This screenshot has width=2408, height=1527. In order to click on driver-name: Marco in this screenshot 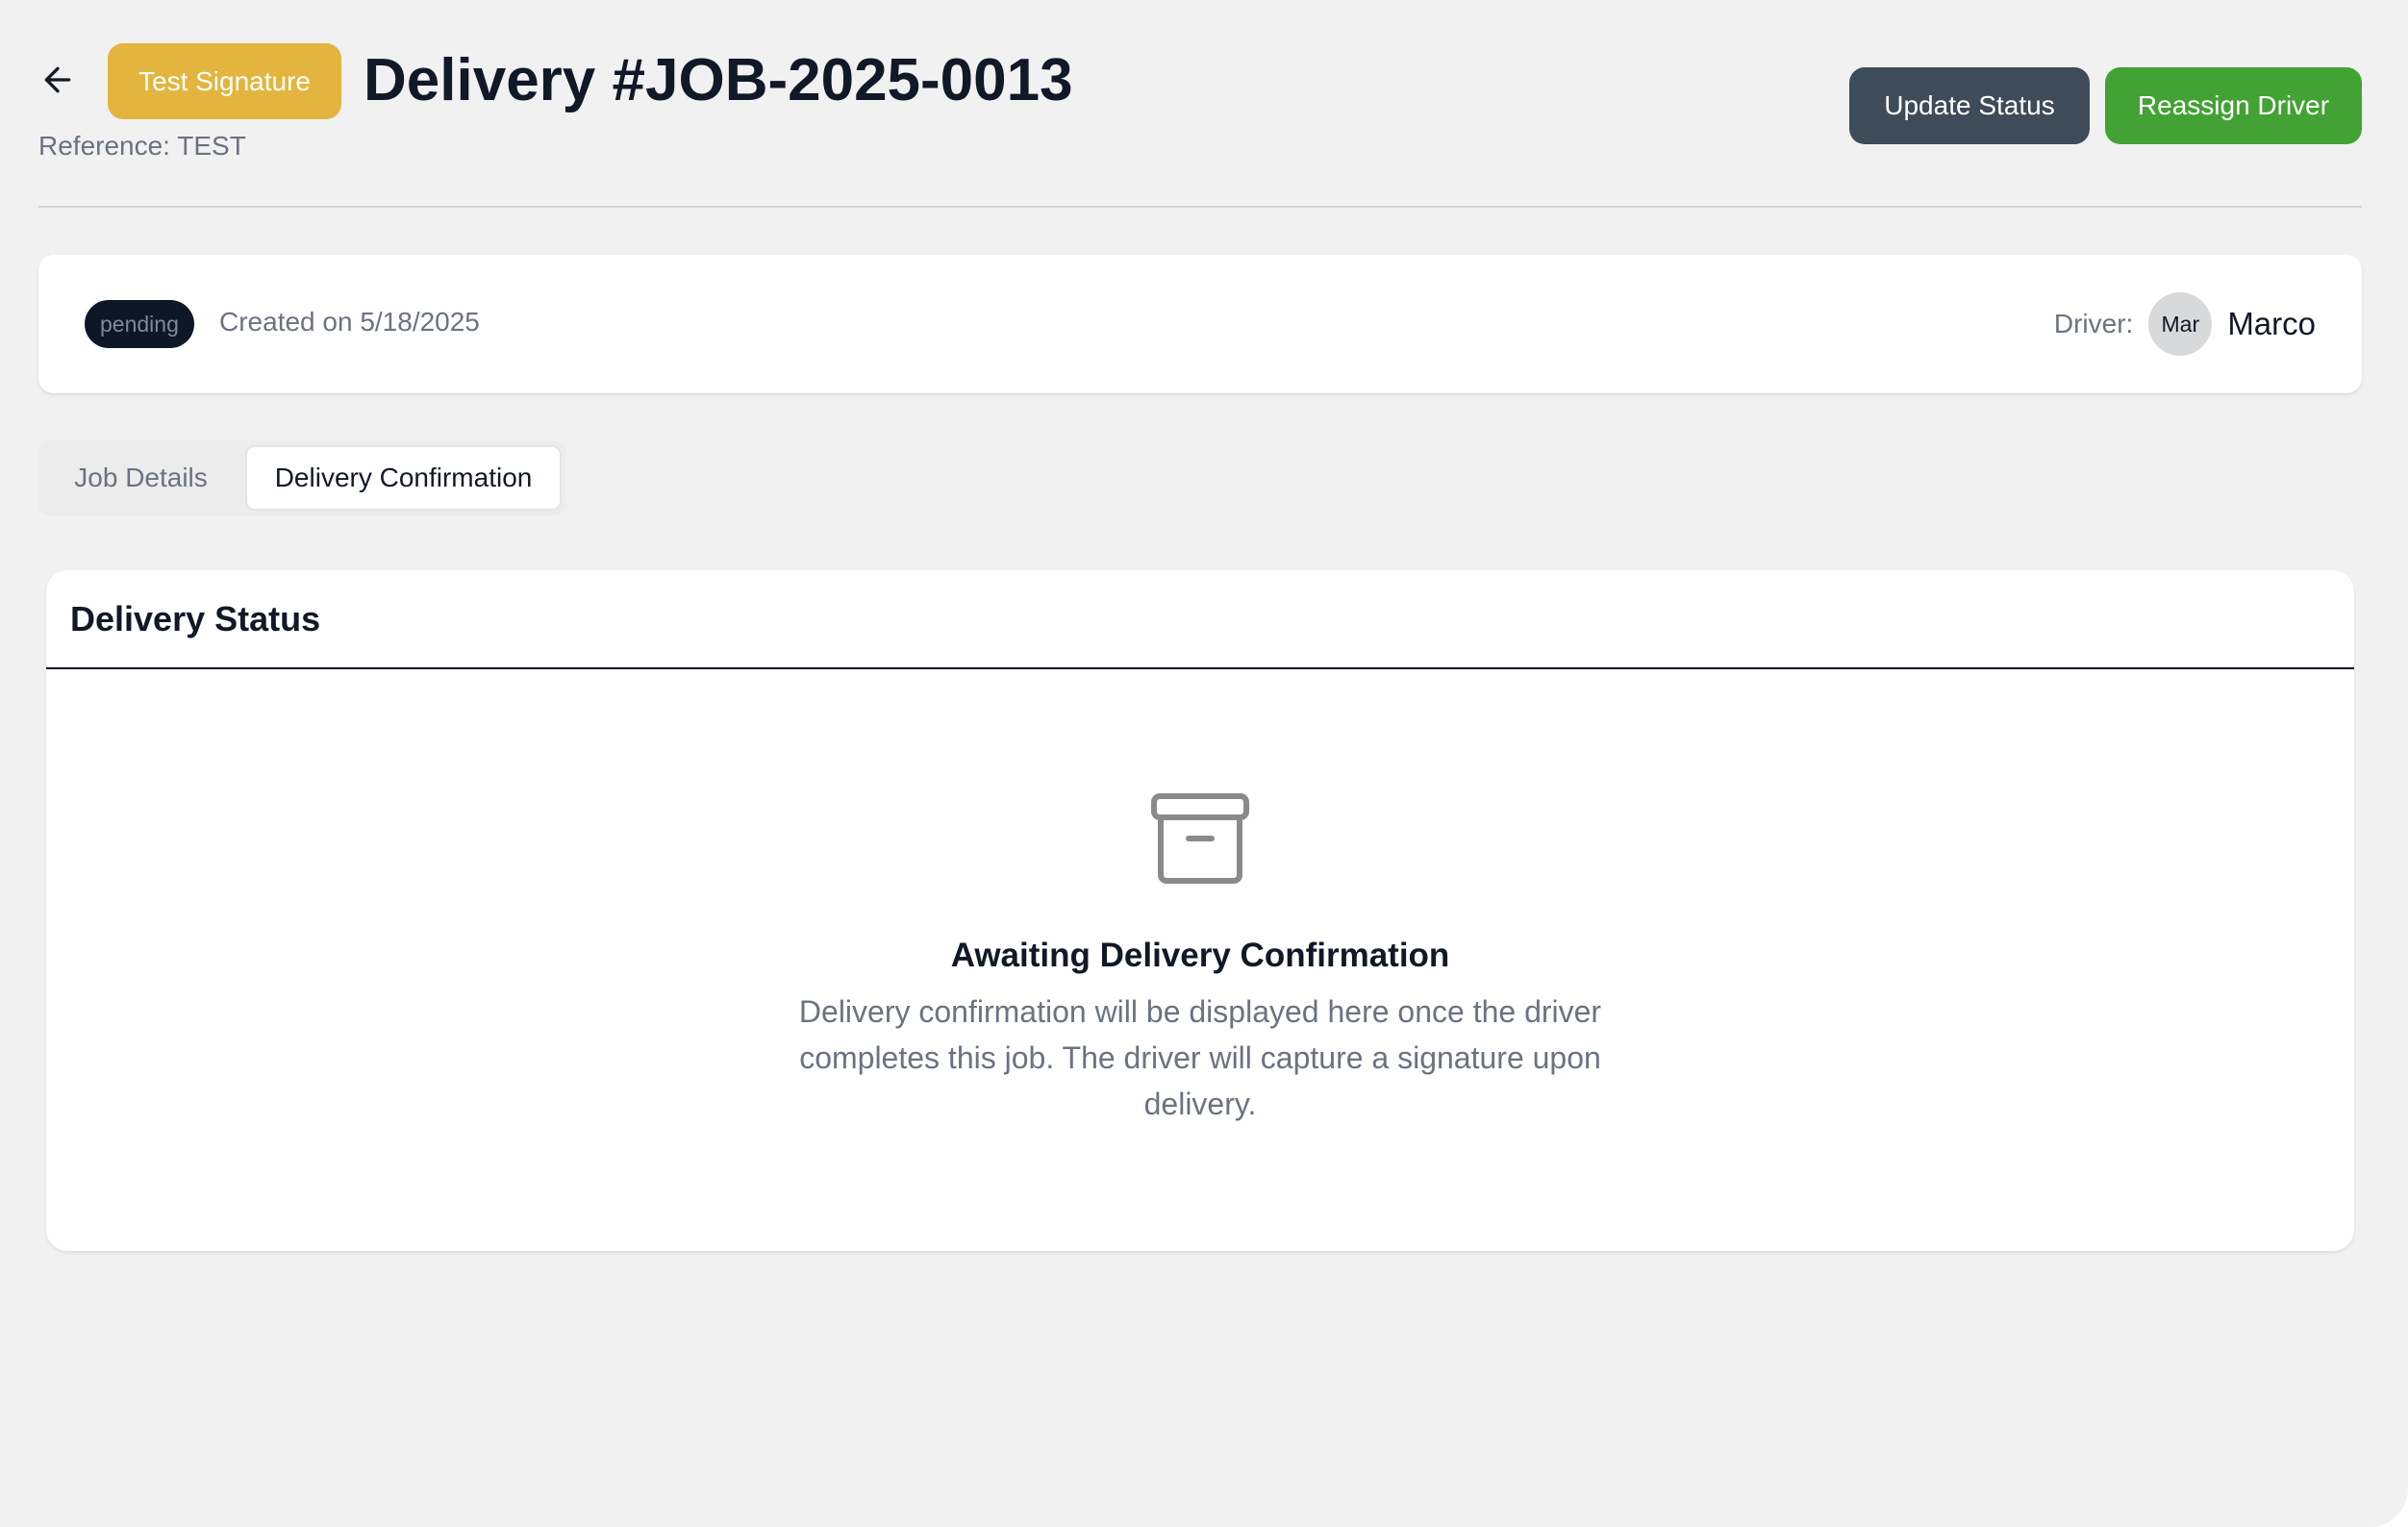, I will do `click(2271, 323)`.